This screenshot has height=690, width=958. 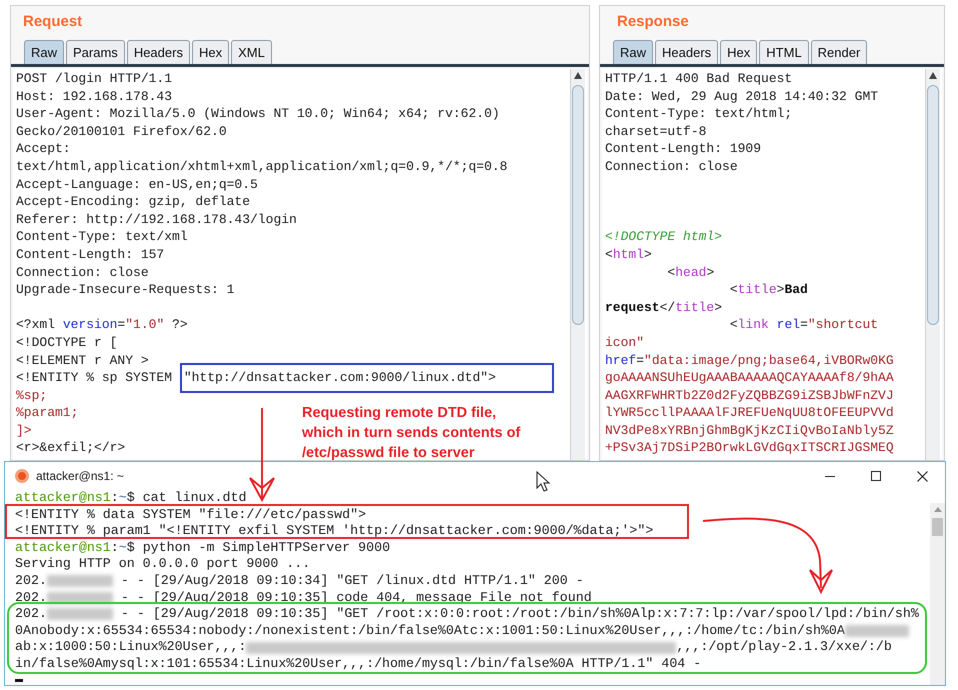 What do you see at coordinates (47, 413) in the screenshot?
I see `code-line: %param1;` at bounding box center [47, 413].